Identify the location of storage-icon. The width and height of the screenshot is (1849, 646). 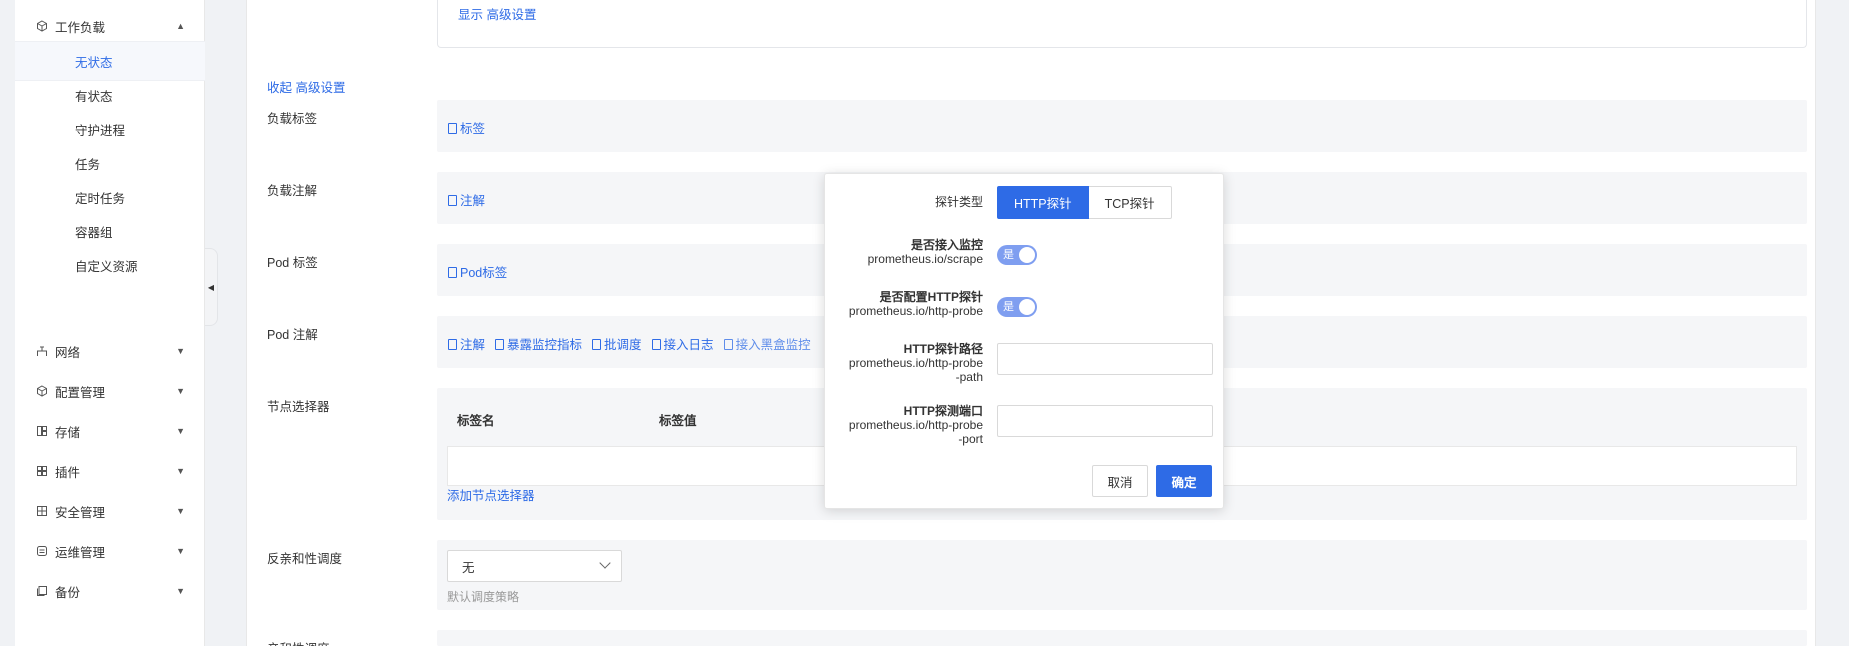
(42, 431).